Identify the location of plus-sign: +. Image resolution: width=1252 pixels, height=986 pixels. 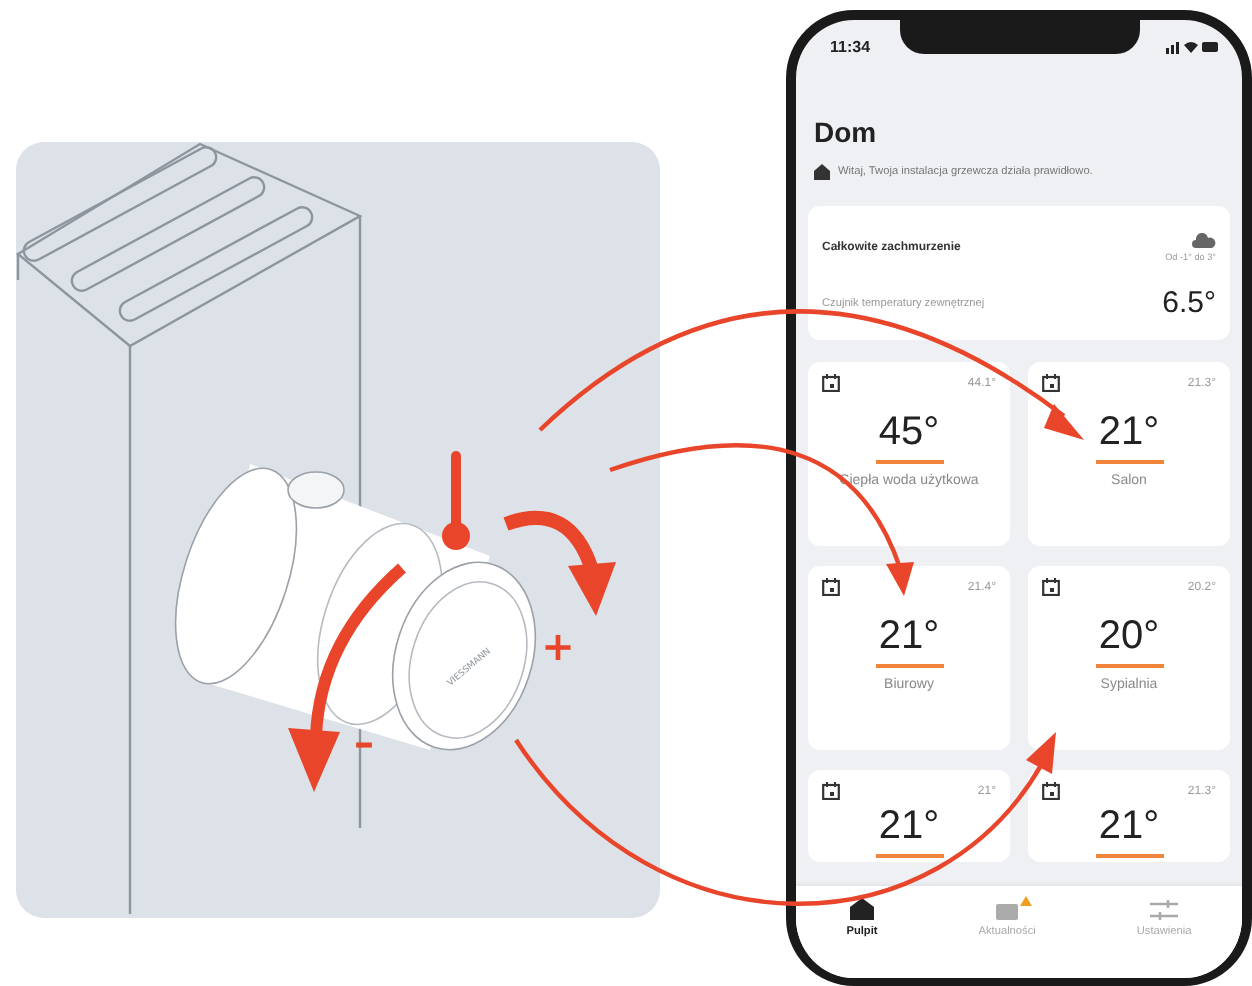
(558, 646).